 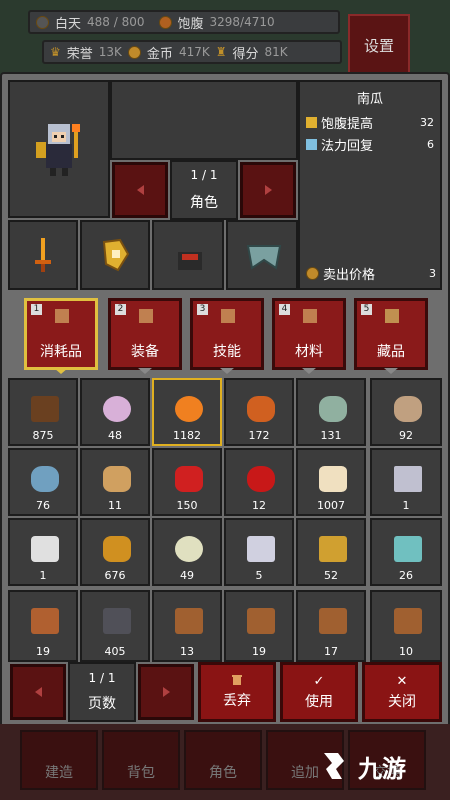 What do you see at coordinates (43, 435) in the screenshot?
I see `item-quantity: 875` at bounding box center [43, 435].